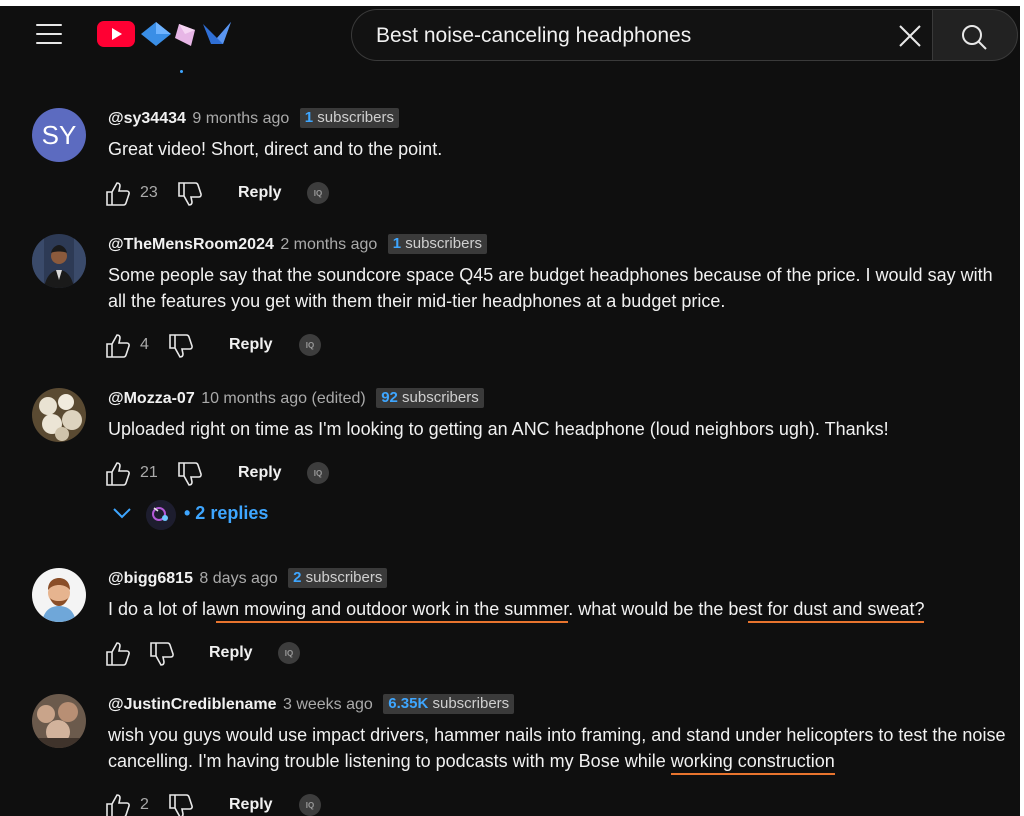 The width and height of the screenshot is (1024, 816). Describe the element at coordinates (149, 472) in the screenshot. I see `like-count: 21` at that location.